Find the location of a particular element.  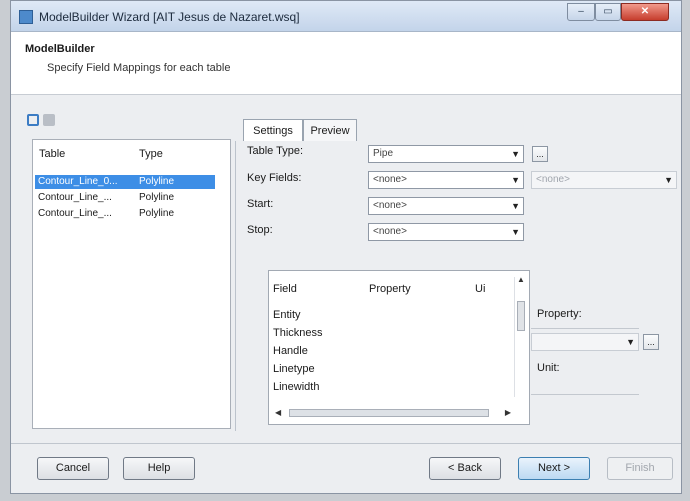

key-fields-dropdown: <none> ▼ is located at coordinates (446, 180).